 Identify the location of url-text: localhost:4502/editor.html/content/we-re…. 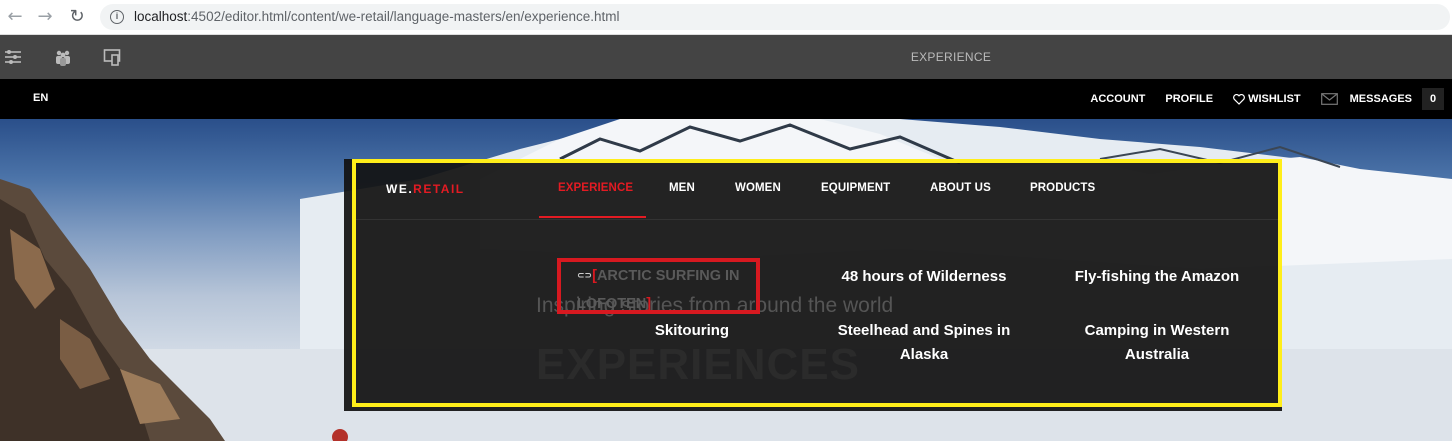
(377, 16).